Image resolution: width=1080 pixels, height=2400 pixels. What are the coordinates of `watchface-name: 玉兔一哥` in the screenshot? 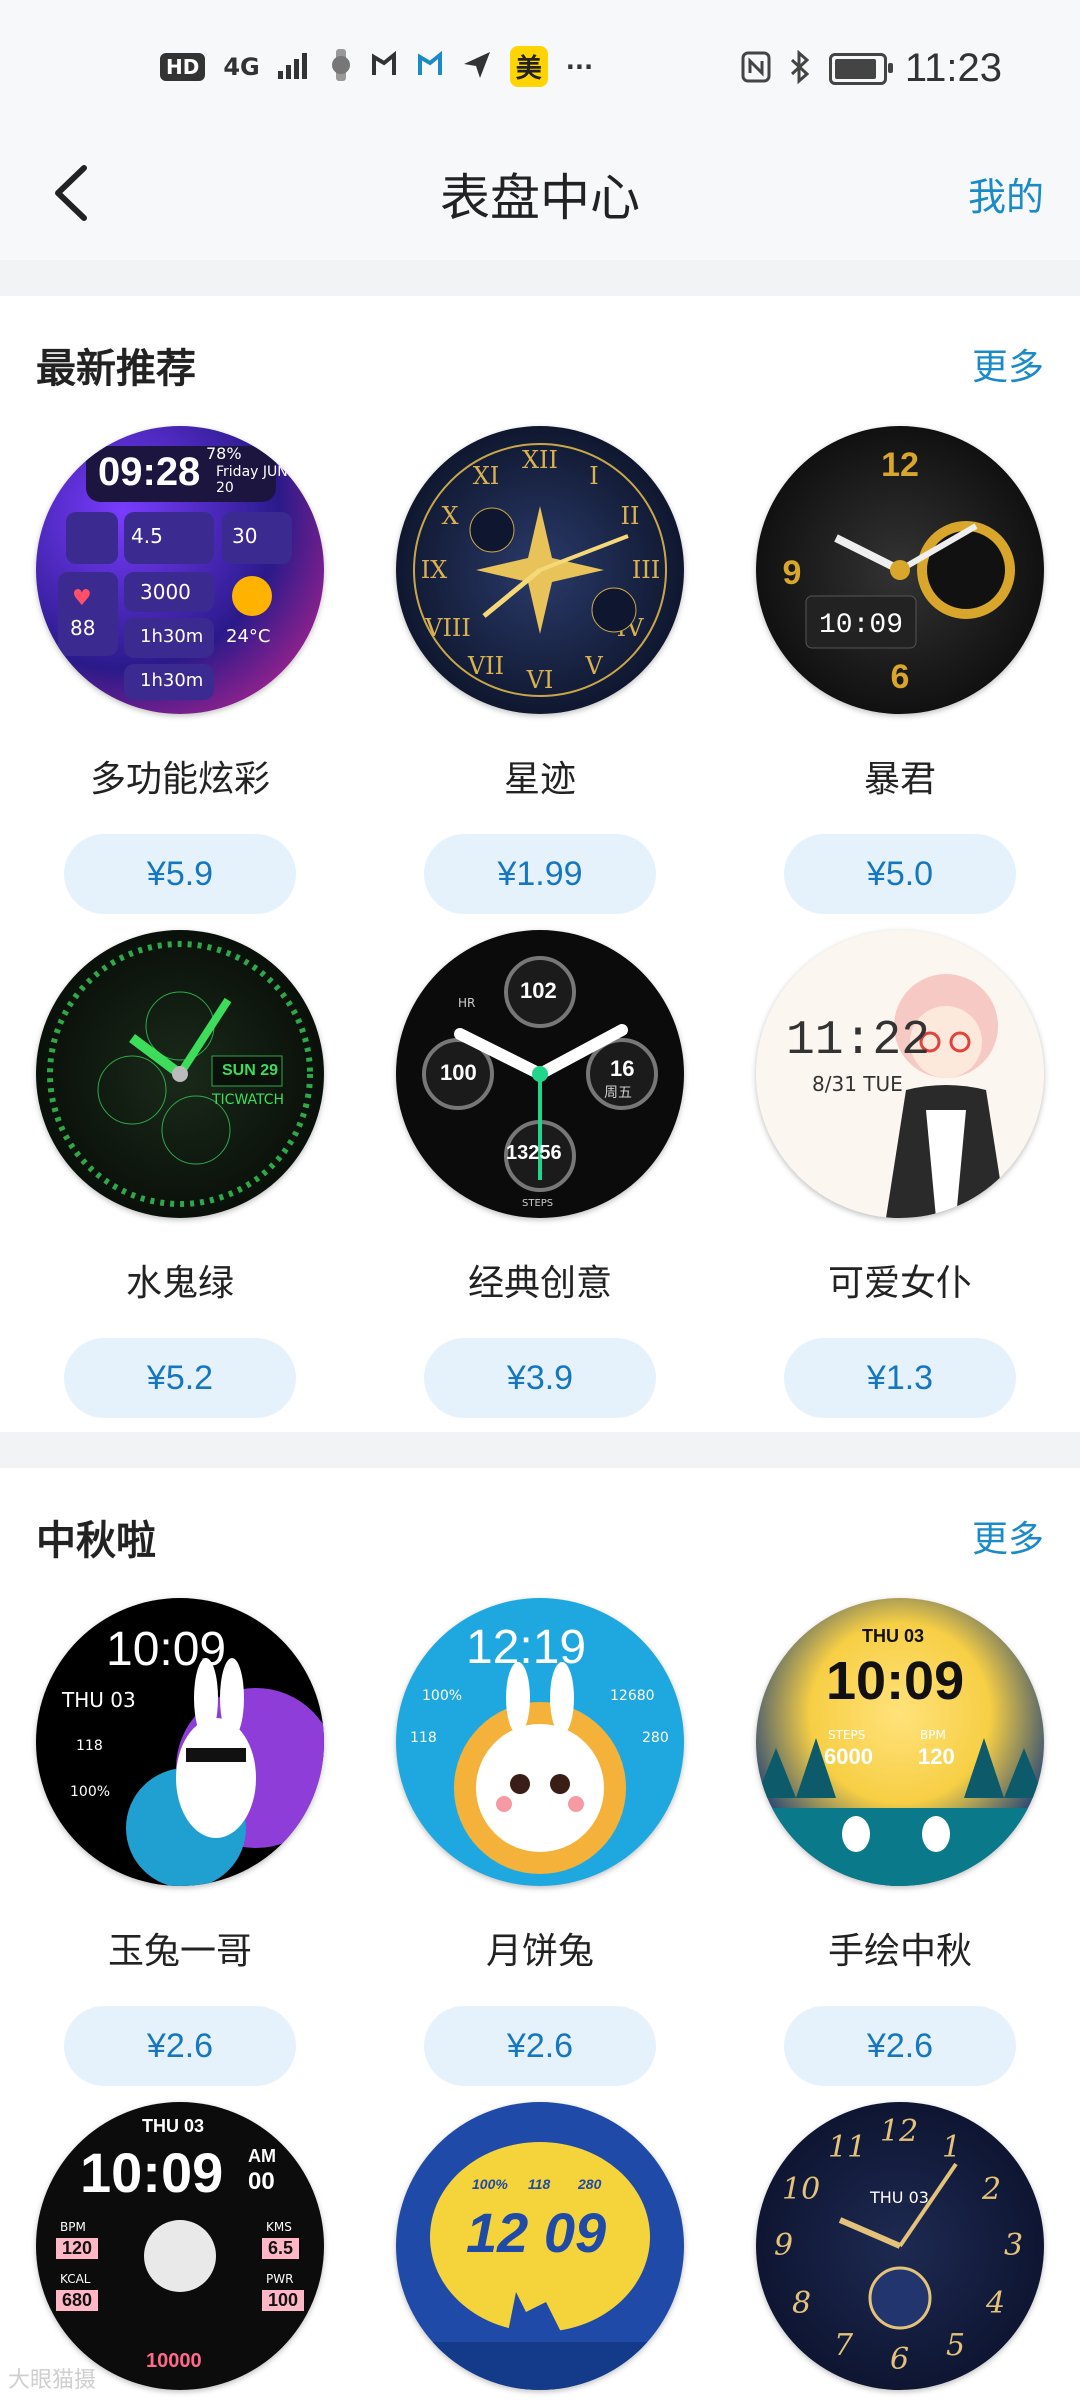 It's located at (179, 1951).